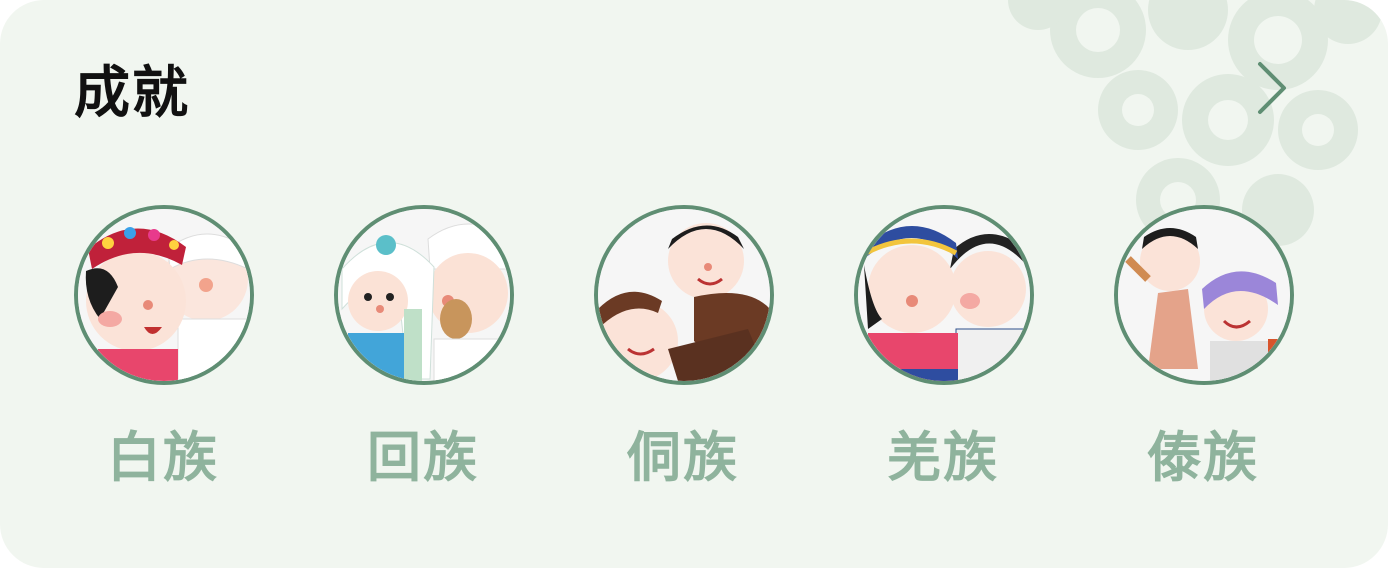 The width and height of the screenshot is (1388, 568). I want to click on achievement-label: 羌族, so click(943, 457).